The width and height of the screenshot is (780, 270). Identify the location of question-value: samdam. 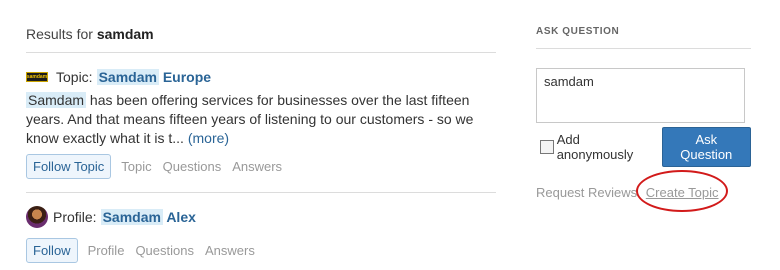
(569, 81).